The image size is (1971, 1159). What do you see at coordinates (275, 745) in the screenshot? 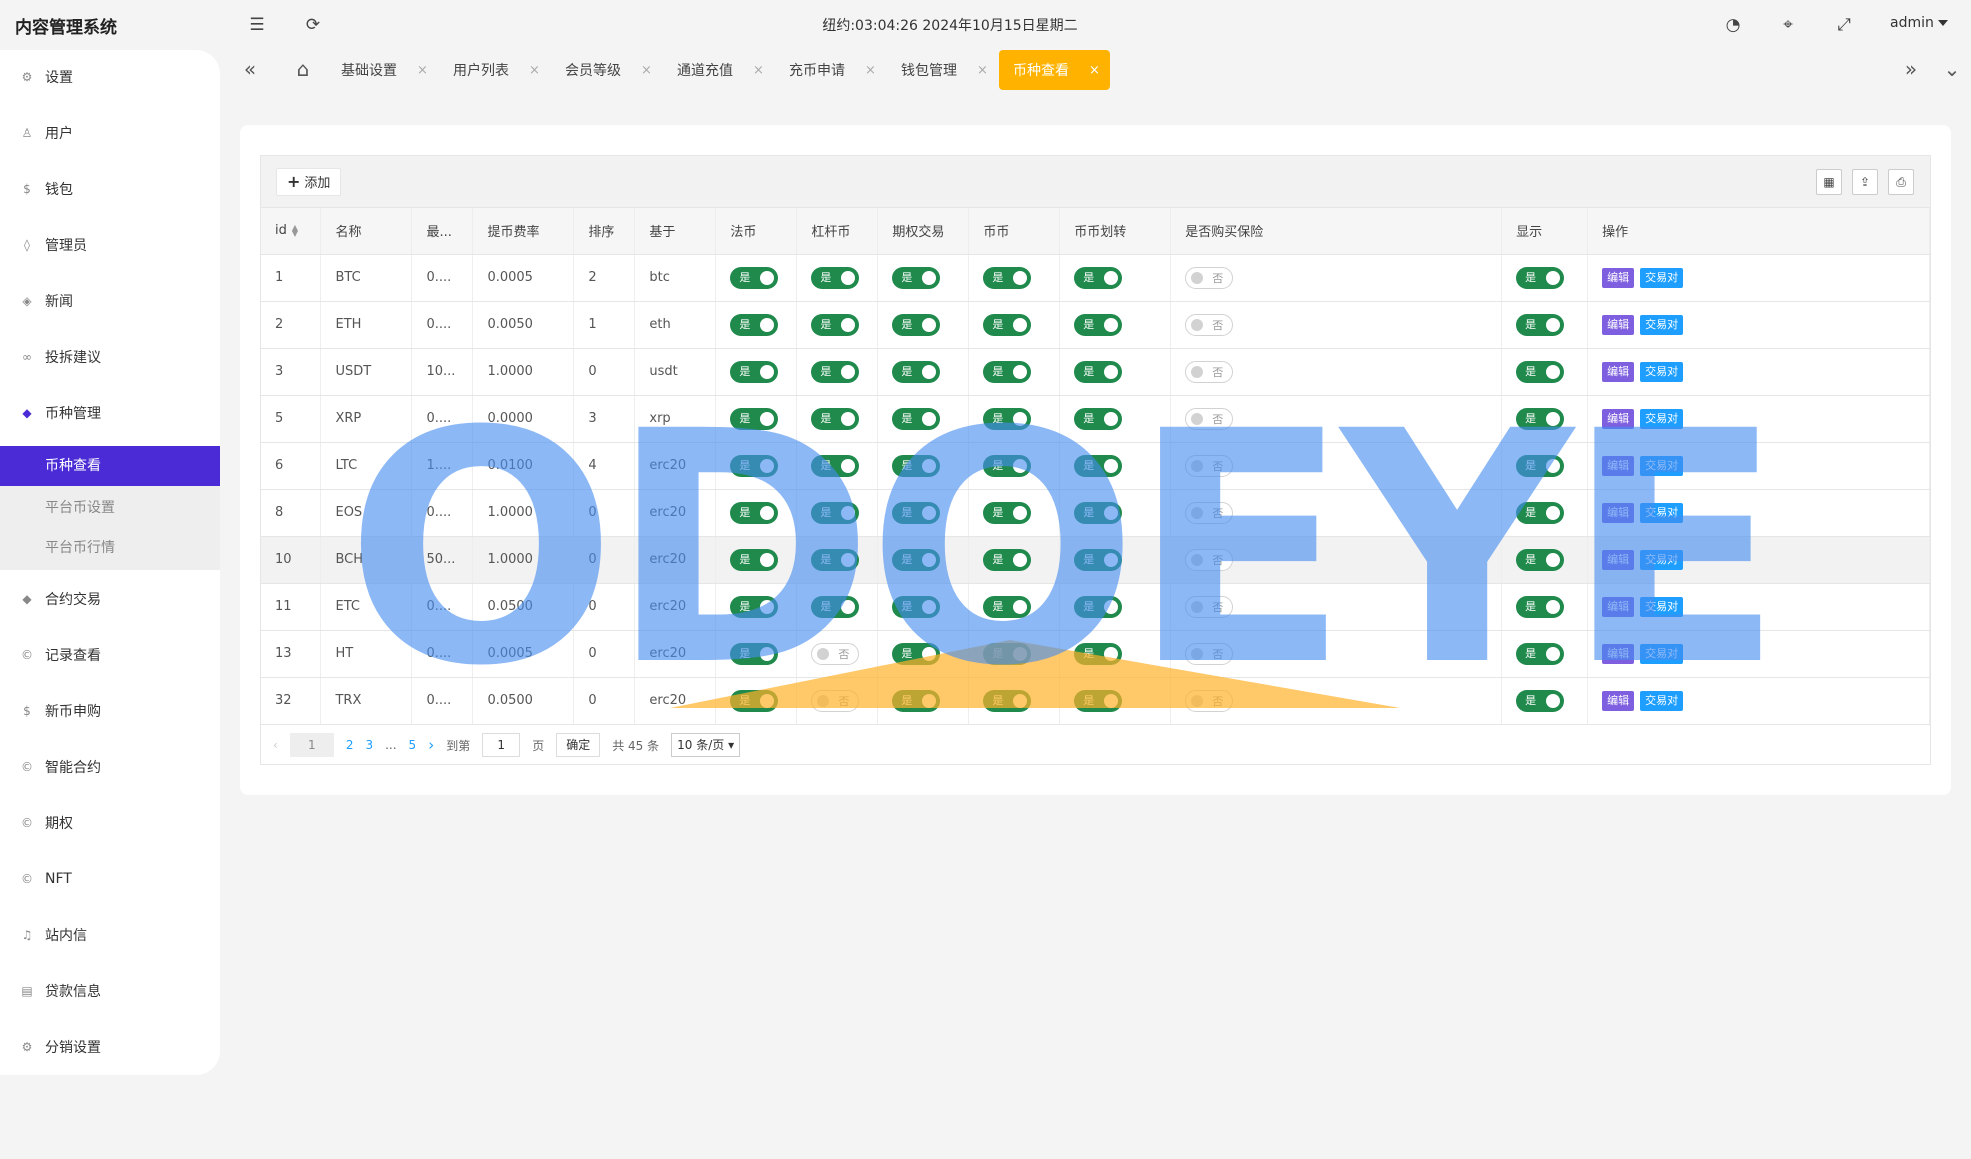
I see `prev-page-icon: ‹` at bounding box center [275, 745].